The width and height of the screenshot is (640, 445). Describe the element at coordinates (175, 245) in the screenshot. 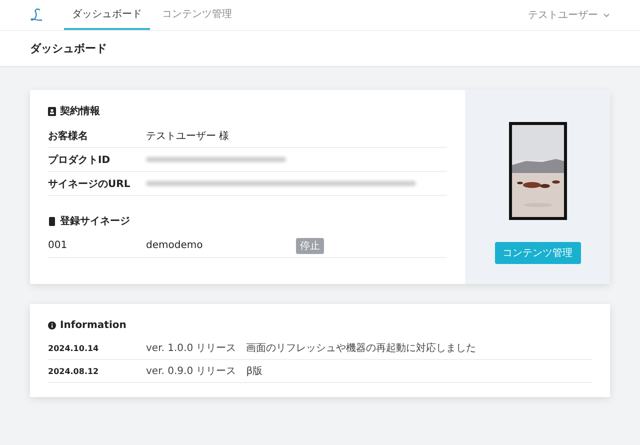

I see `signage-name: demodemo` at that location.